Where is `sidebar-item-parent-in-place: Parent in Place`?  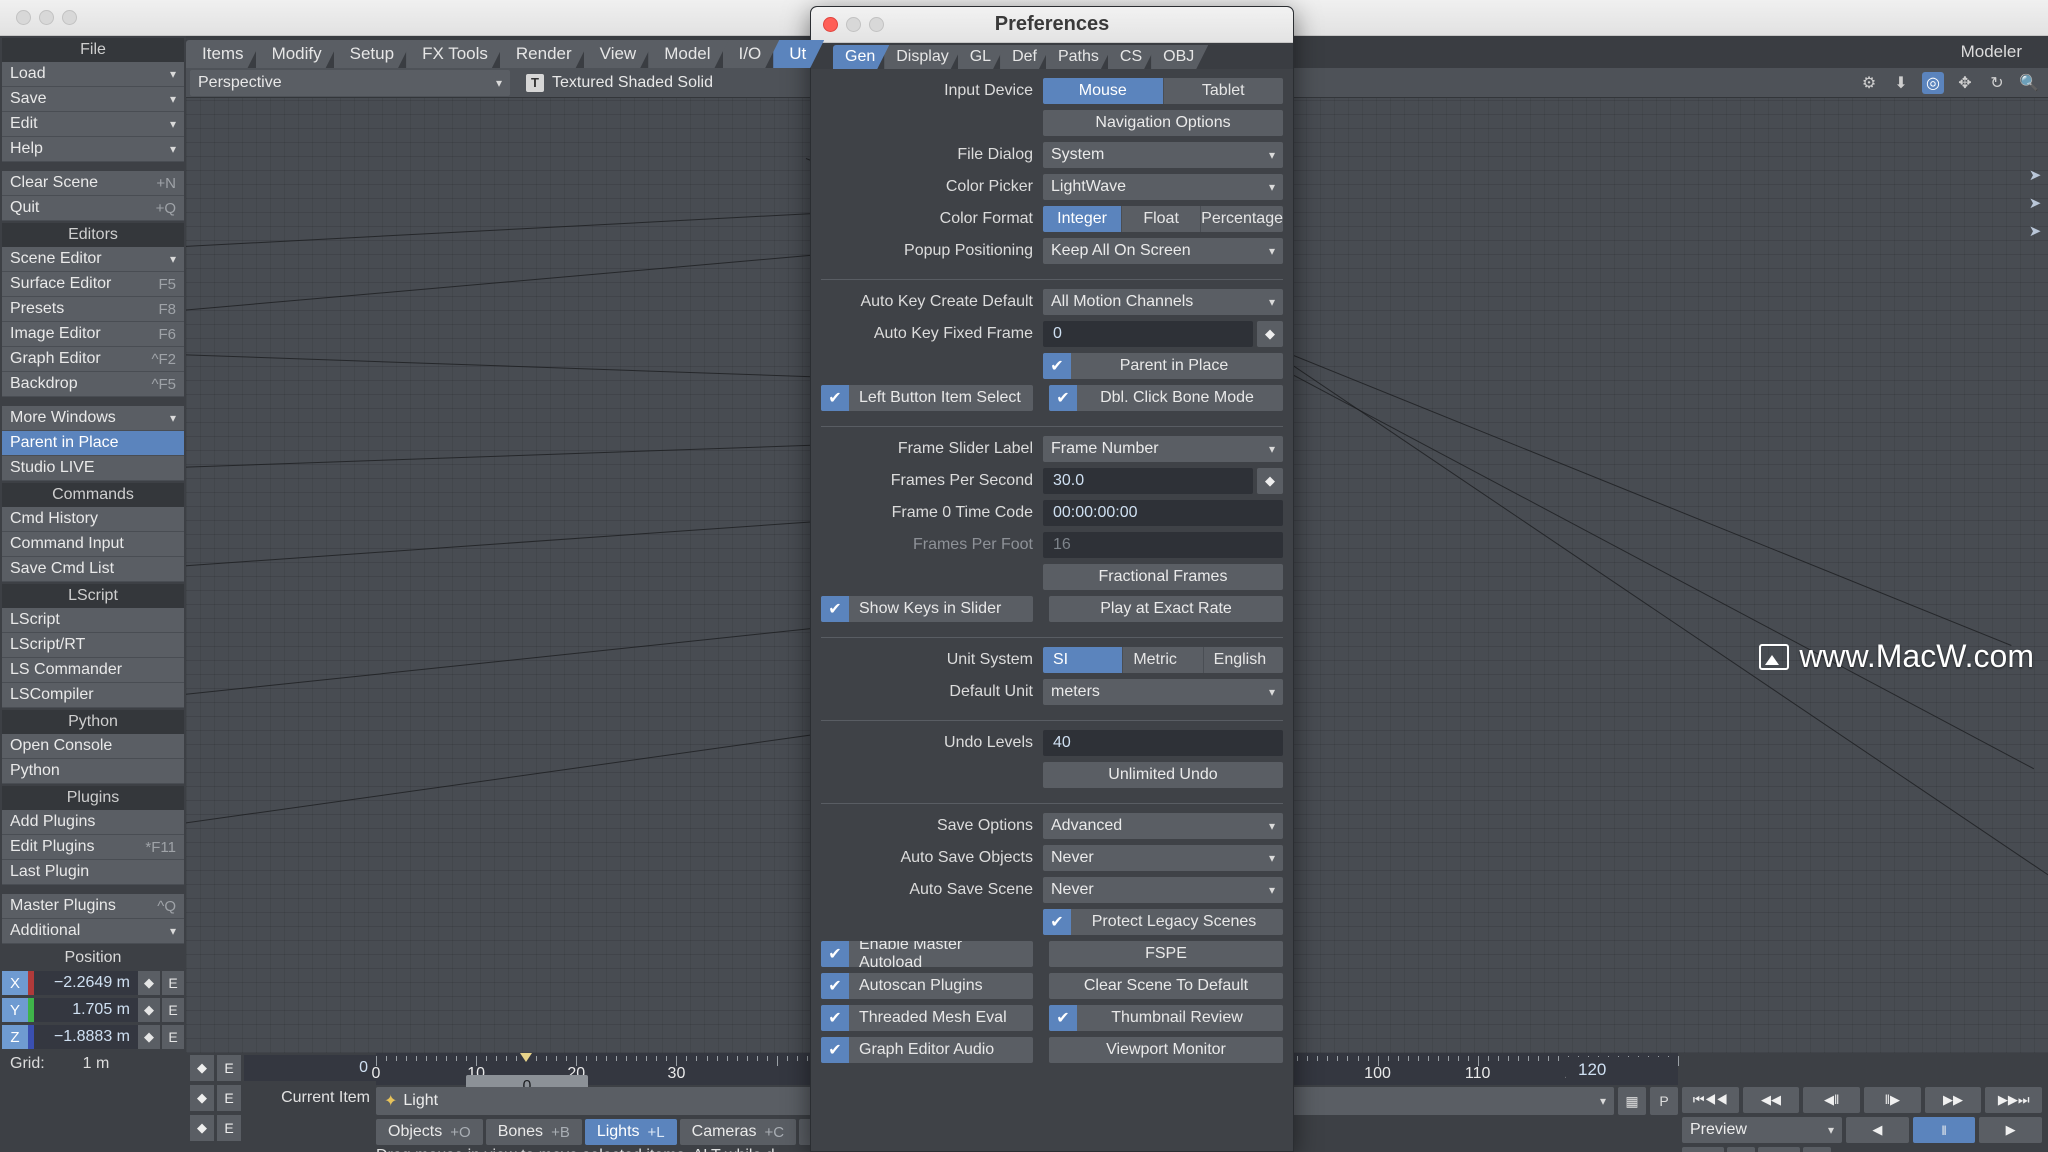
sidebar-item-parent-in-place: Parent in Place is located at coordinates (93, 443).